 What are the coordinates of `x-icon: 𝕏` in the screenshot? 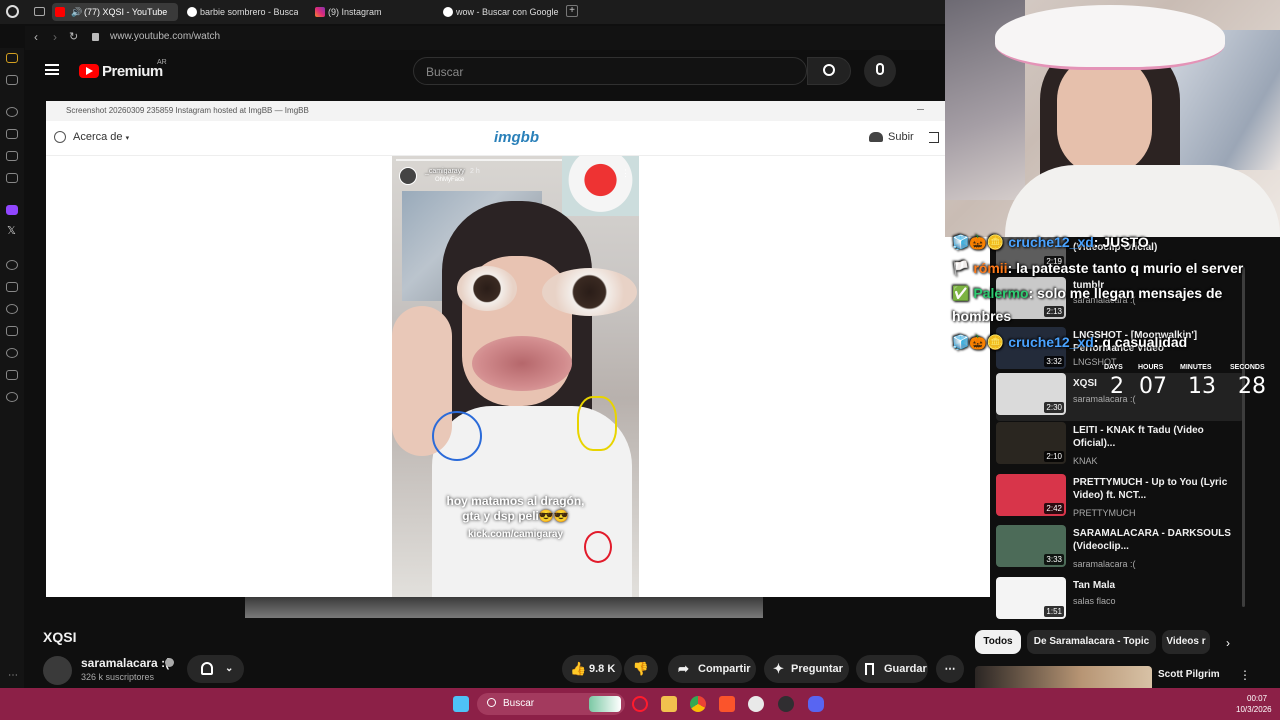 It's located at (11, 230).